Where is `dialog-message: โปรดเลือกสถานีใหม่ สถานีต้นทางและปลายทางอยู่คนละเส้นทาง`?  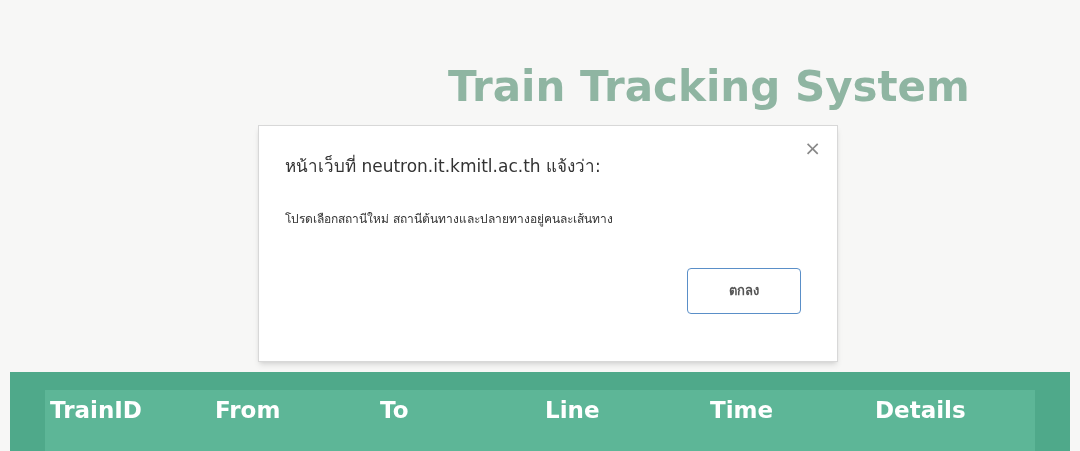
dialog-message: โปรดเลือกสถานีใหม่ สถานีต้นทางและปลายทางอยู่คนละเส้นทาง is located at coordinates (449, 219).